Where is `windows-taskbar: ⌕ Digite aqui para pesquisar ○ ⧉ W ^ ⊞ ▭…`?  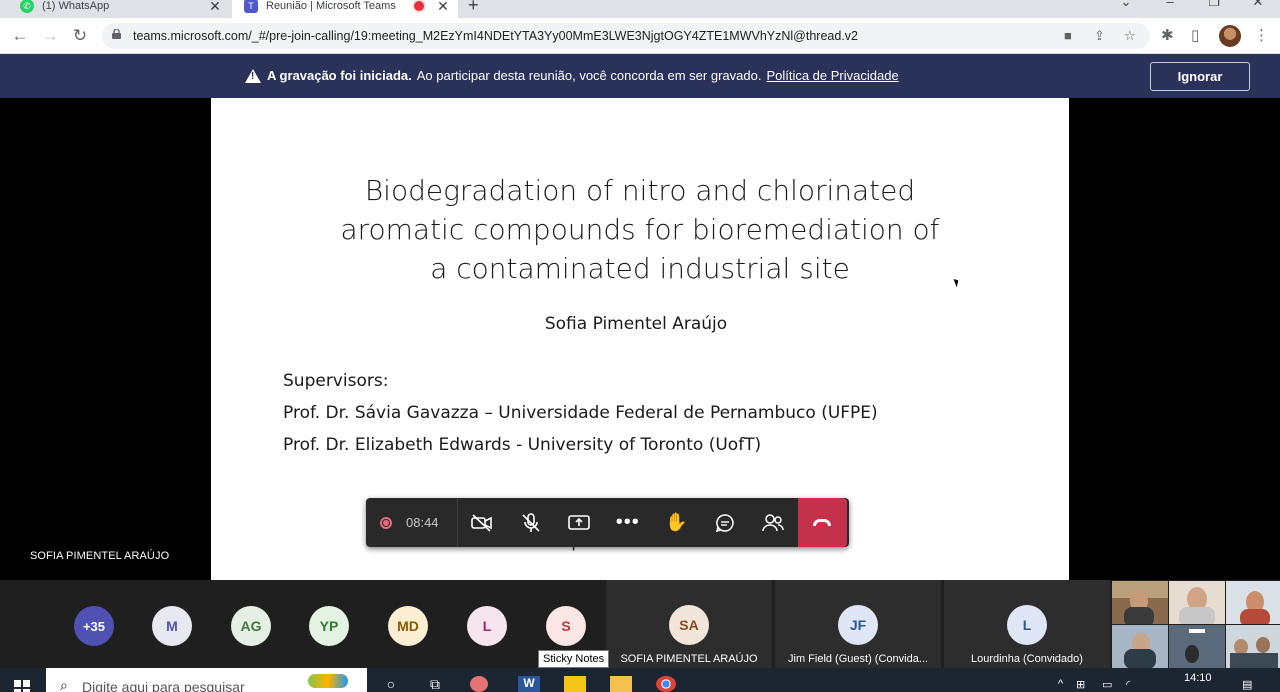 windows-taskbar: ⌕ Digite aqui para pesquisar ○ ⧉ W ^ ⊞ ▭… is located at coordinates (640, 680).